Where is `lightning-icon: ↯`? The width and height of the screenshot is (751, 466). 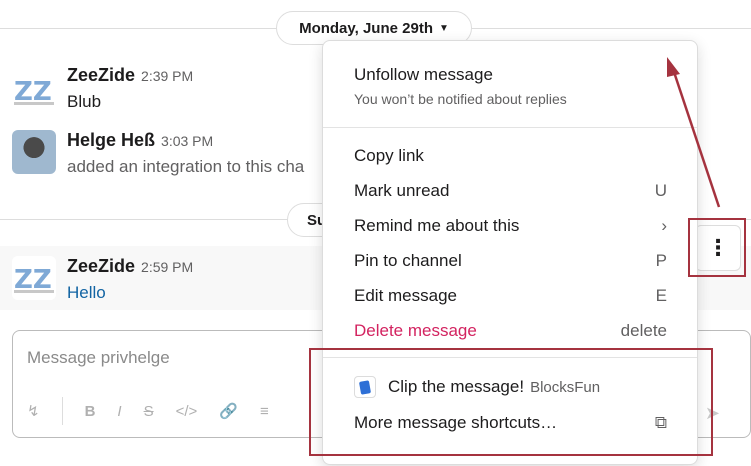 lightning-icon: ↯ is located at coordinates (33, 411).